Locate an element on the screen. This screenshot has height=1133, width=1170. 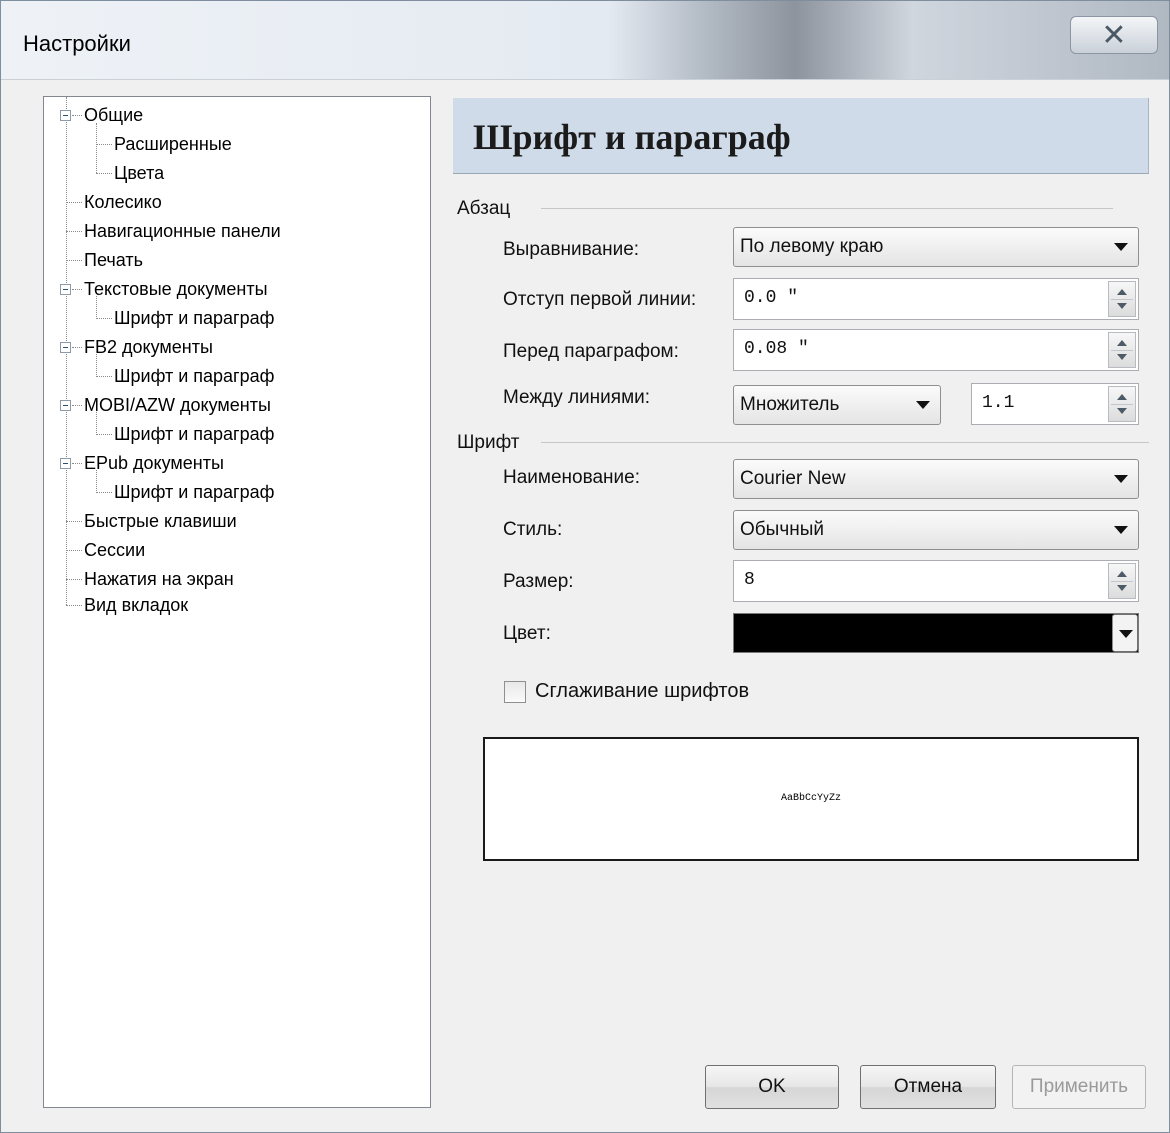
tree-item-epub-docs: EPub документы is located at coordinates (154, 463).